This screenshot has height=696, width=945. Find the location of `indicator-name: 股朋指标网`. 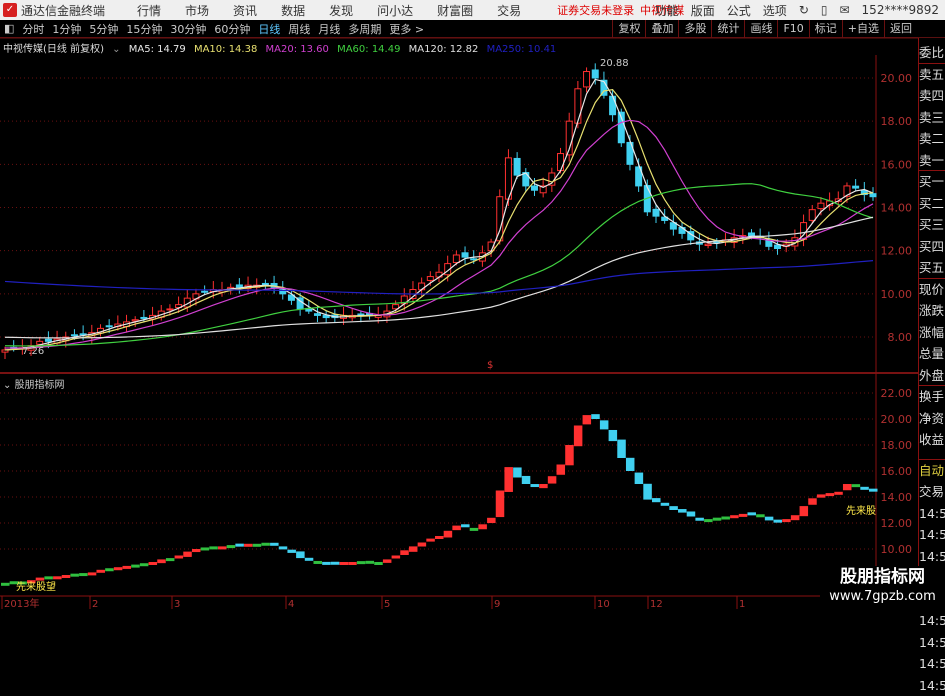

indicator-name: 股朋指标网 is located at coordinates (40, 385).